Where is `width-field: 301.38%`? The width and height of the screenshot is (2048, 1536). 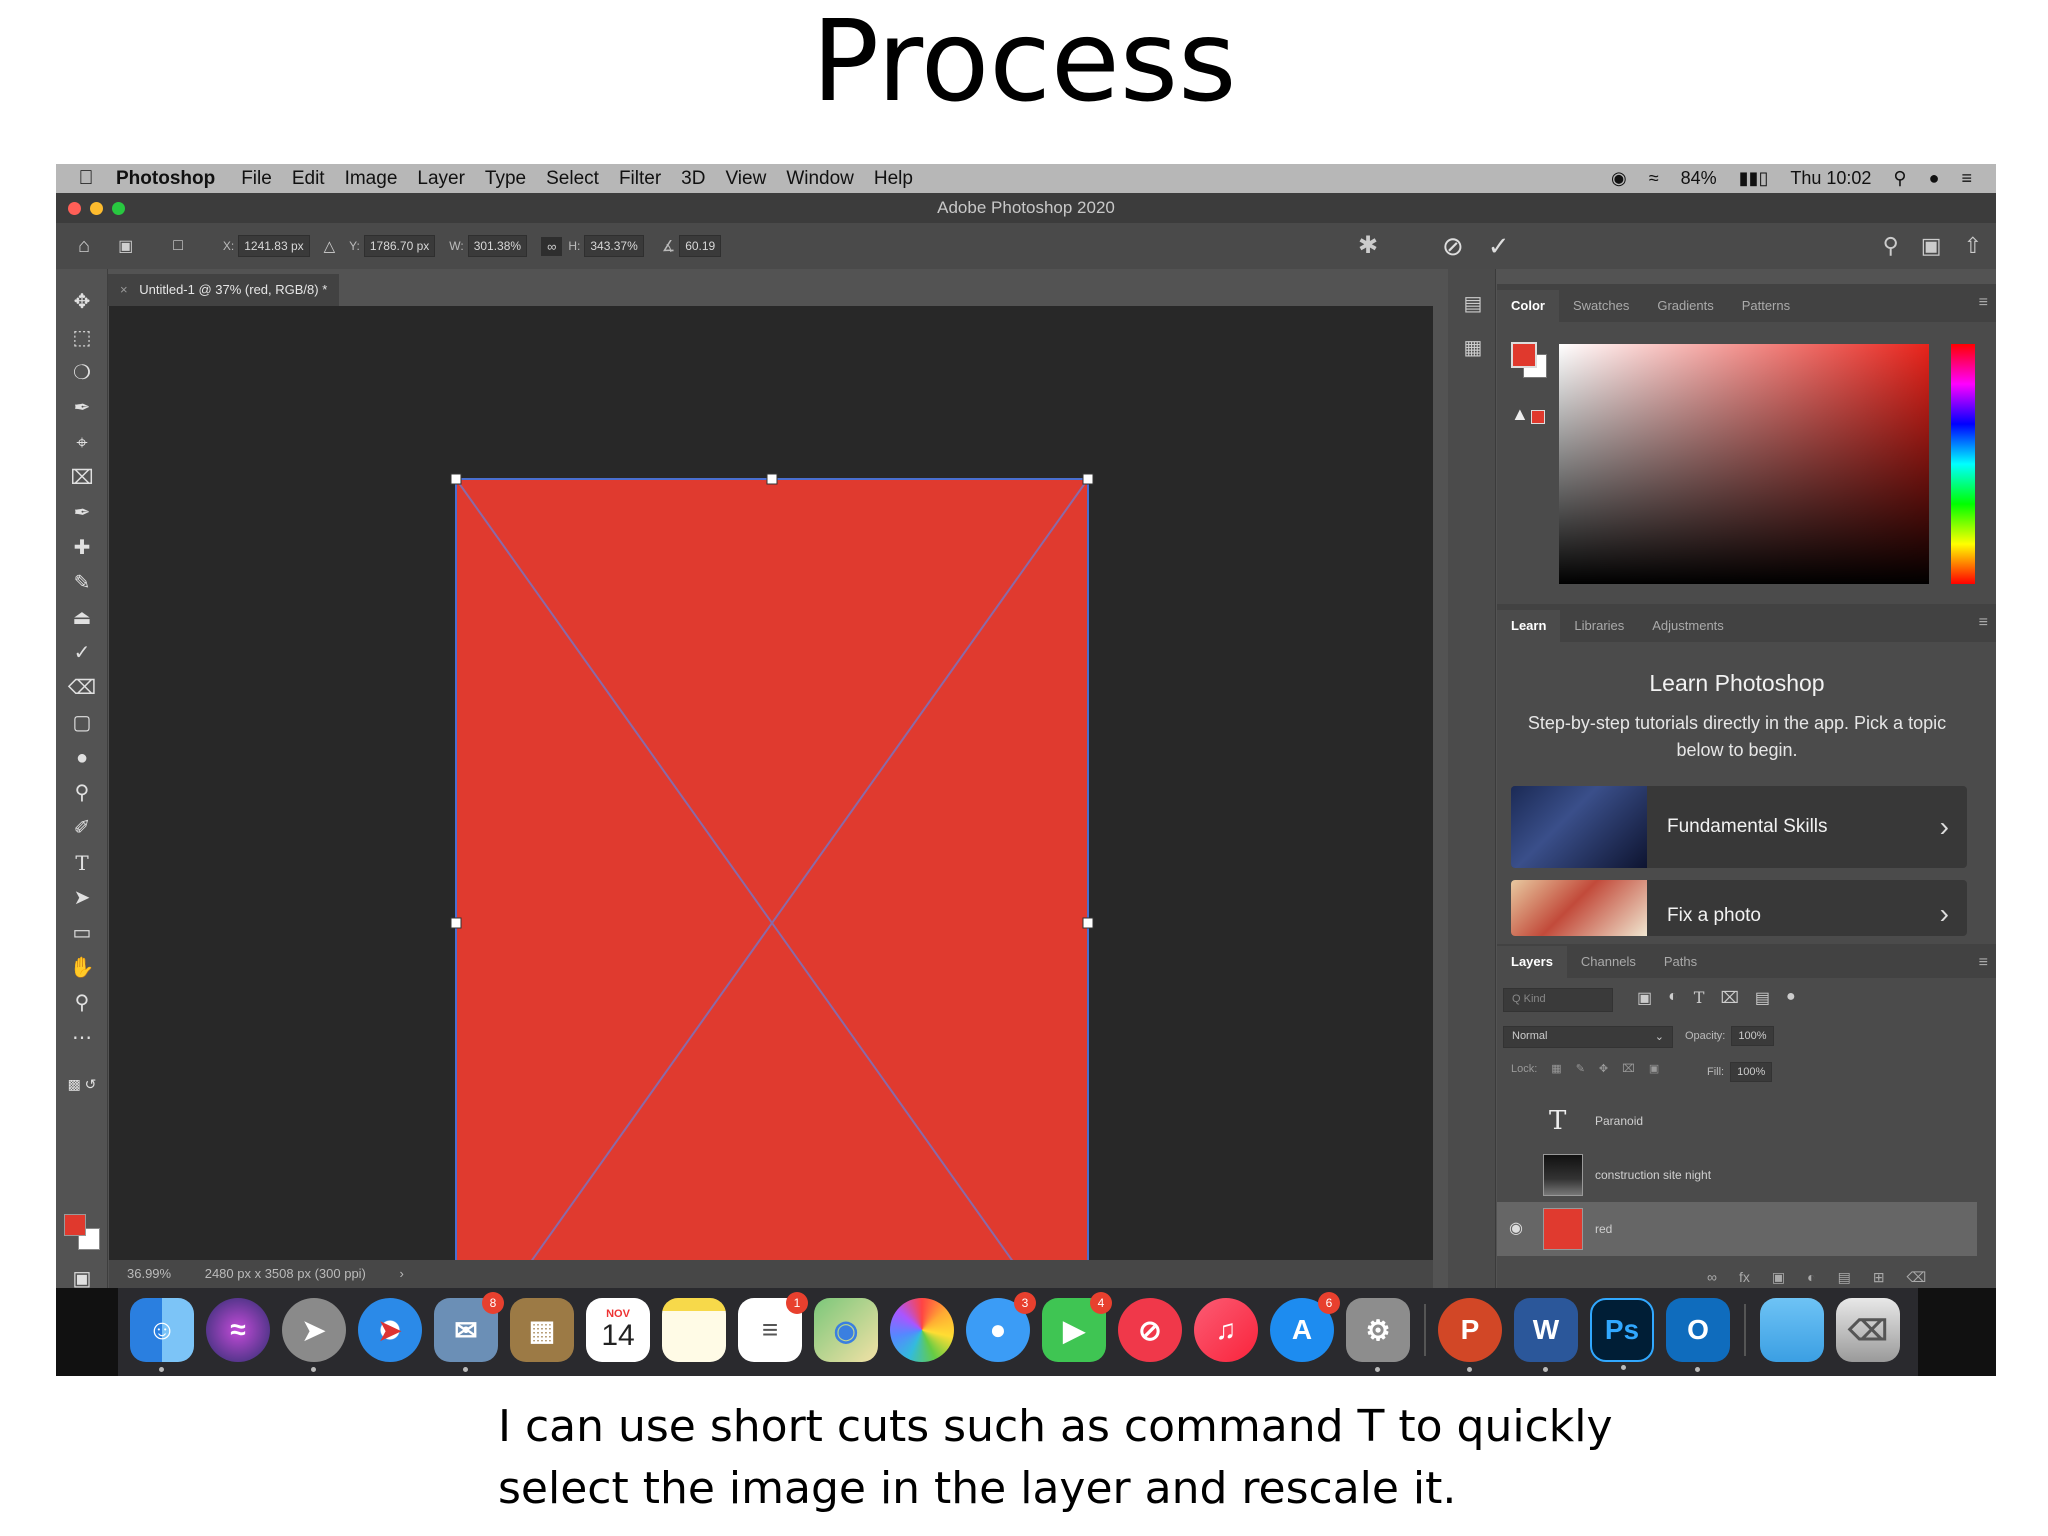
width-field: 301.38% is located at coordinates (497, 246).